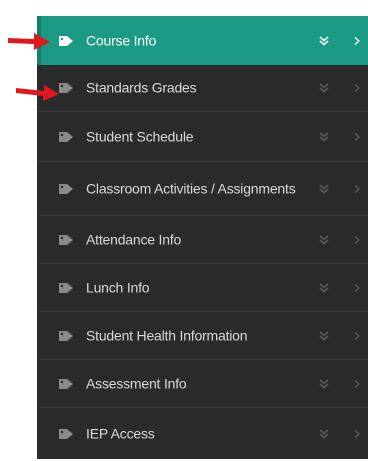 This screenshot has width=368, height=461. What do you see at coordinates (167, 335) in the screenshot?
I see `menu-item-label: Student Health Information` at bounding box center [167, 335].